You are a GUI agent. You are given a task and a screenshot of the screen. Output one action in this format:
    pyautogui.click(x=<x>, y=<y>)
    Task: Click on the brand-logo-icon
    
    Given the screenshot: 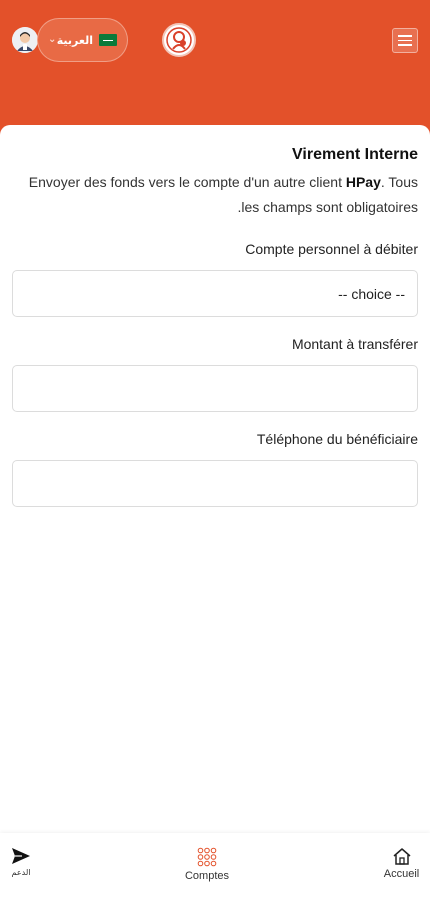 What is the action you would take?
    pyautogui.click(x=179, y=40)
    